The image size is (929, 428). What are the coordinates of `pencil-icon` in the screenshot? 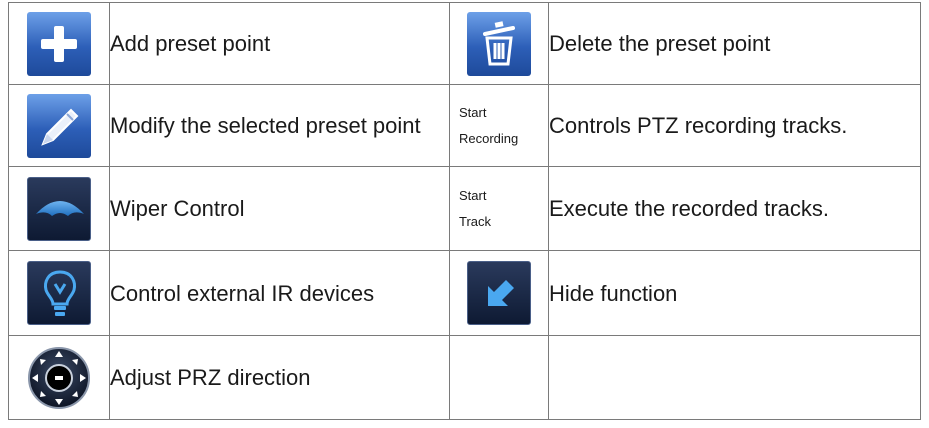 It's located at (59, 125).